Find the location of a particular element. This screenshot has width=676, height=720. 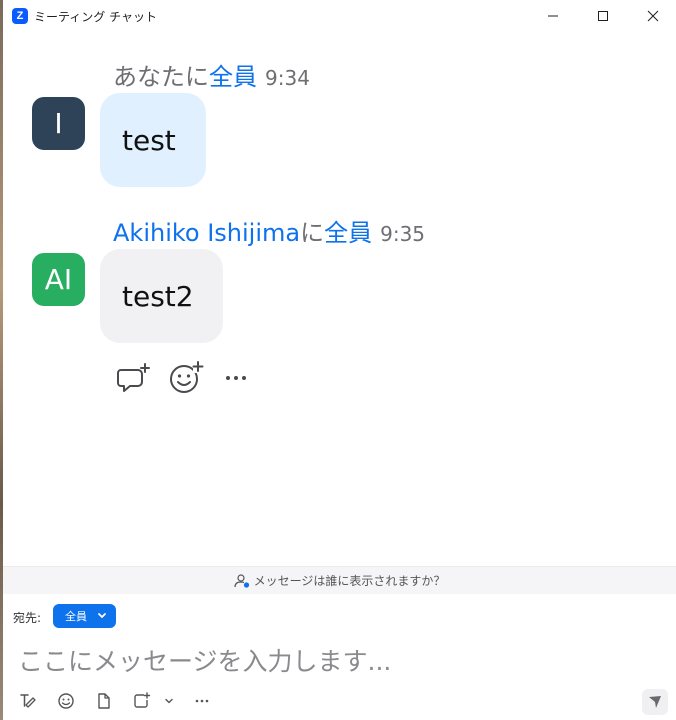

minimize-icon is located at coordinates (553, 16).